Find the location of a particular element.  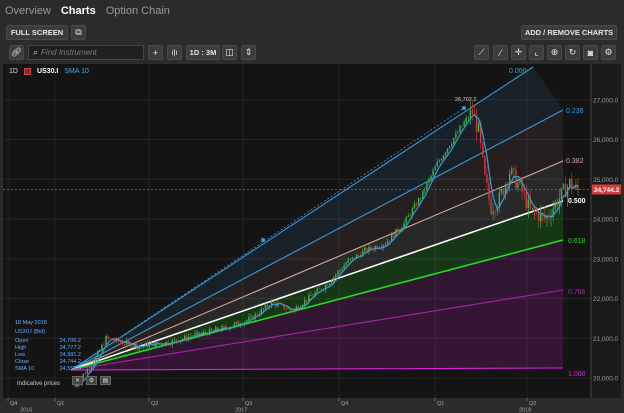

y-tick-label: 22,000.0 is located at coordinates (606, 299).